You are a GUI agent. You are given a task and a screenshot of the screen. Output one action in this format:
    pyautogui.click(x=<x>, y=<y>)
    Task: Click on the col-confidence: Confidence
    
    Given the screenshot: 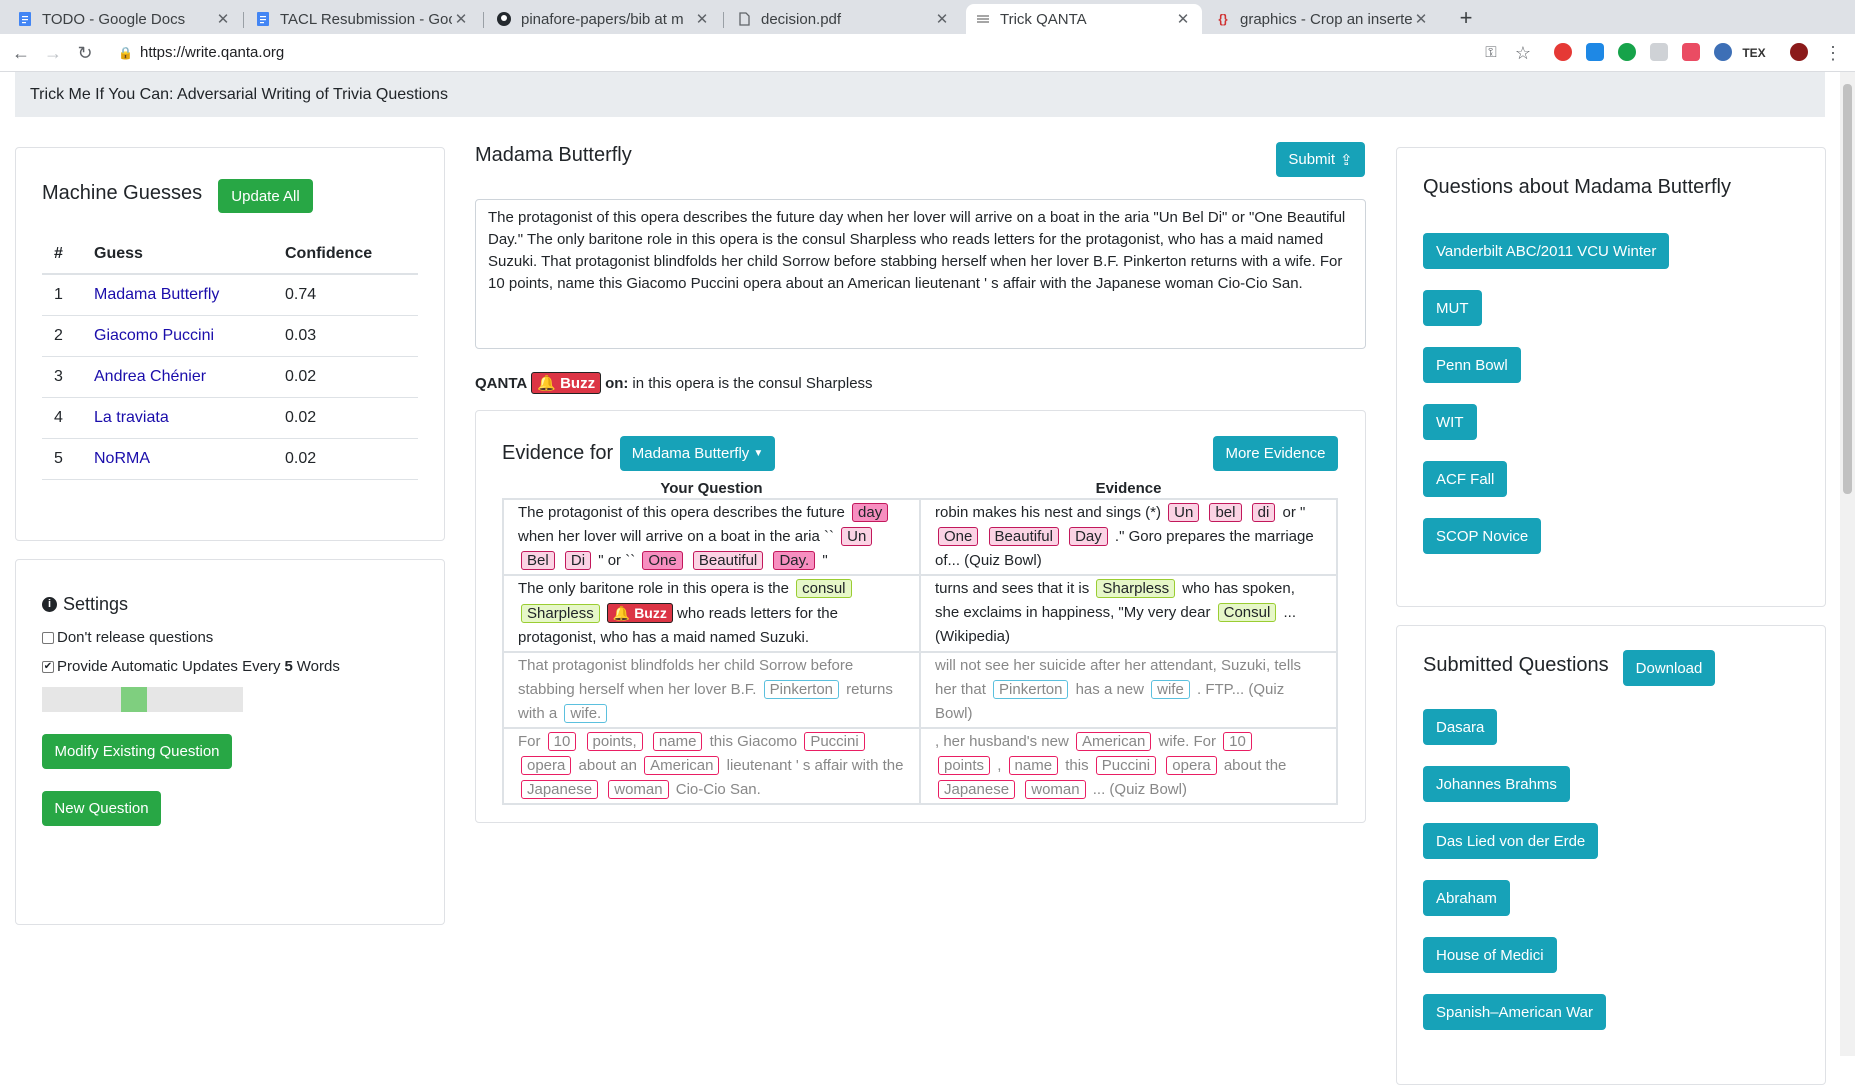 What is the action you would take?
    pyautogui.click(x=345, y=254)
    